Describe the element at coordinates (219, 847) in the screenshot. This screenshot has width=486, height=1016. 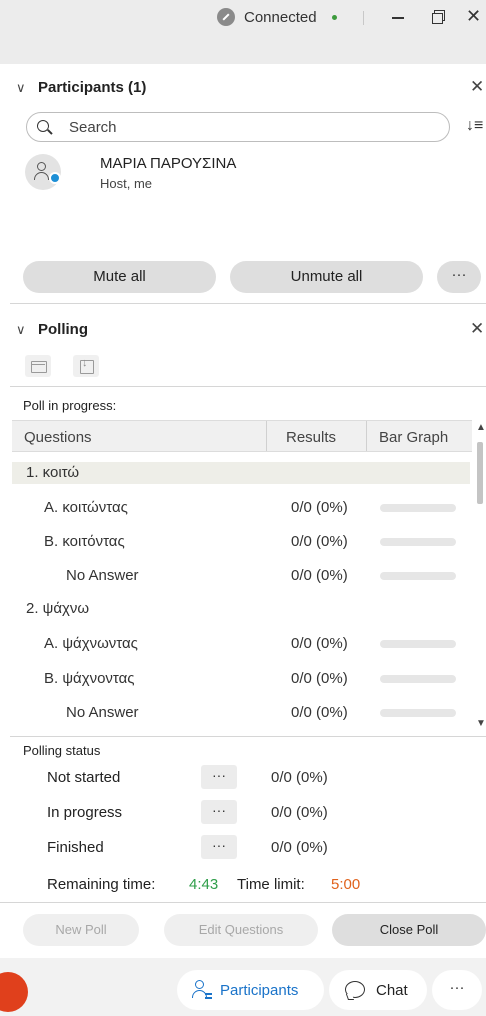
I see `finished-more-button: ···` at that location.